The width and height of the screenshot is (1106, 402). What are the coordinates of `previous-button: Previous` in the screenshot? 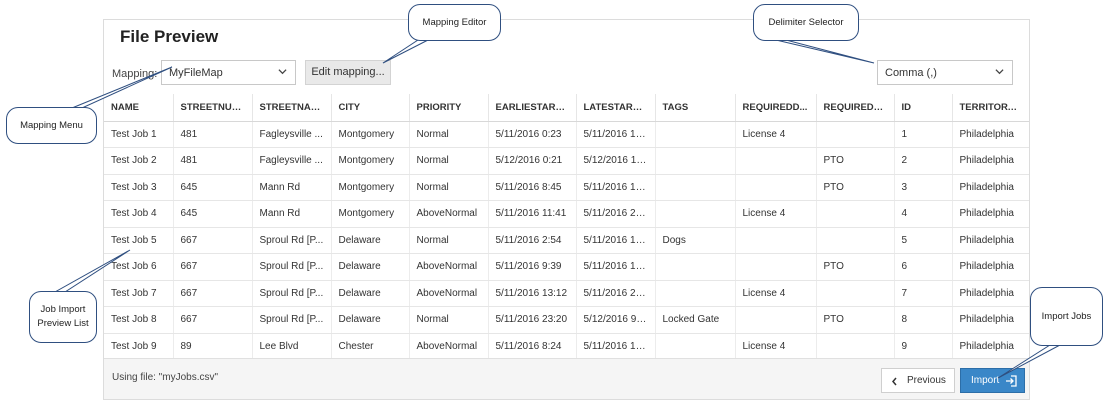 It's located at (918, 380).